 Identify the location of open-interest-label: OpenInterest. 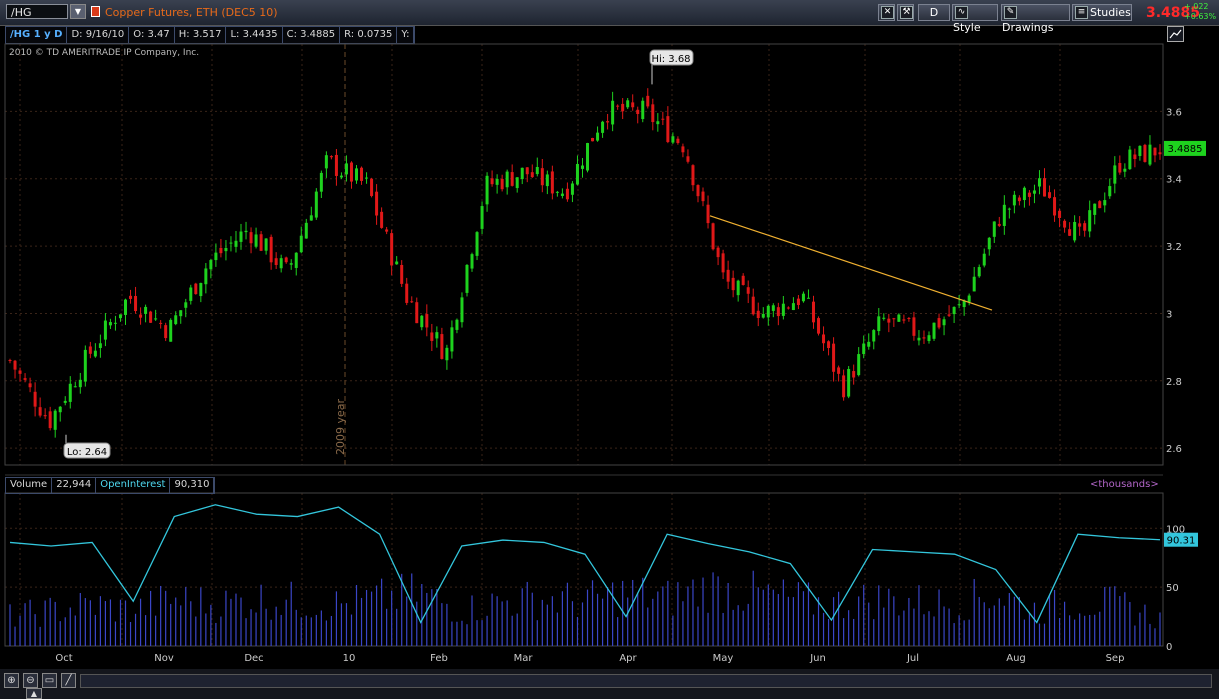
(133, 485).